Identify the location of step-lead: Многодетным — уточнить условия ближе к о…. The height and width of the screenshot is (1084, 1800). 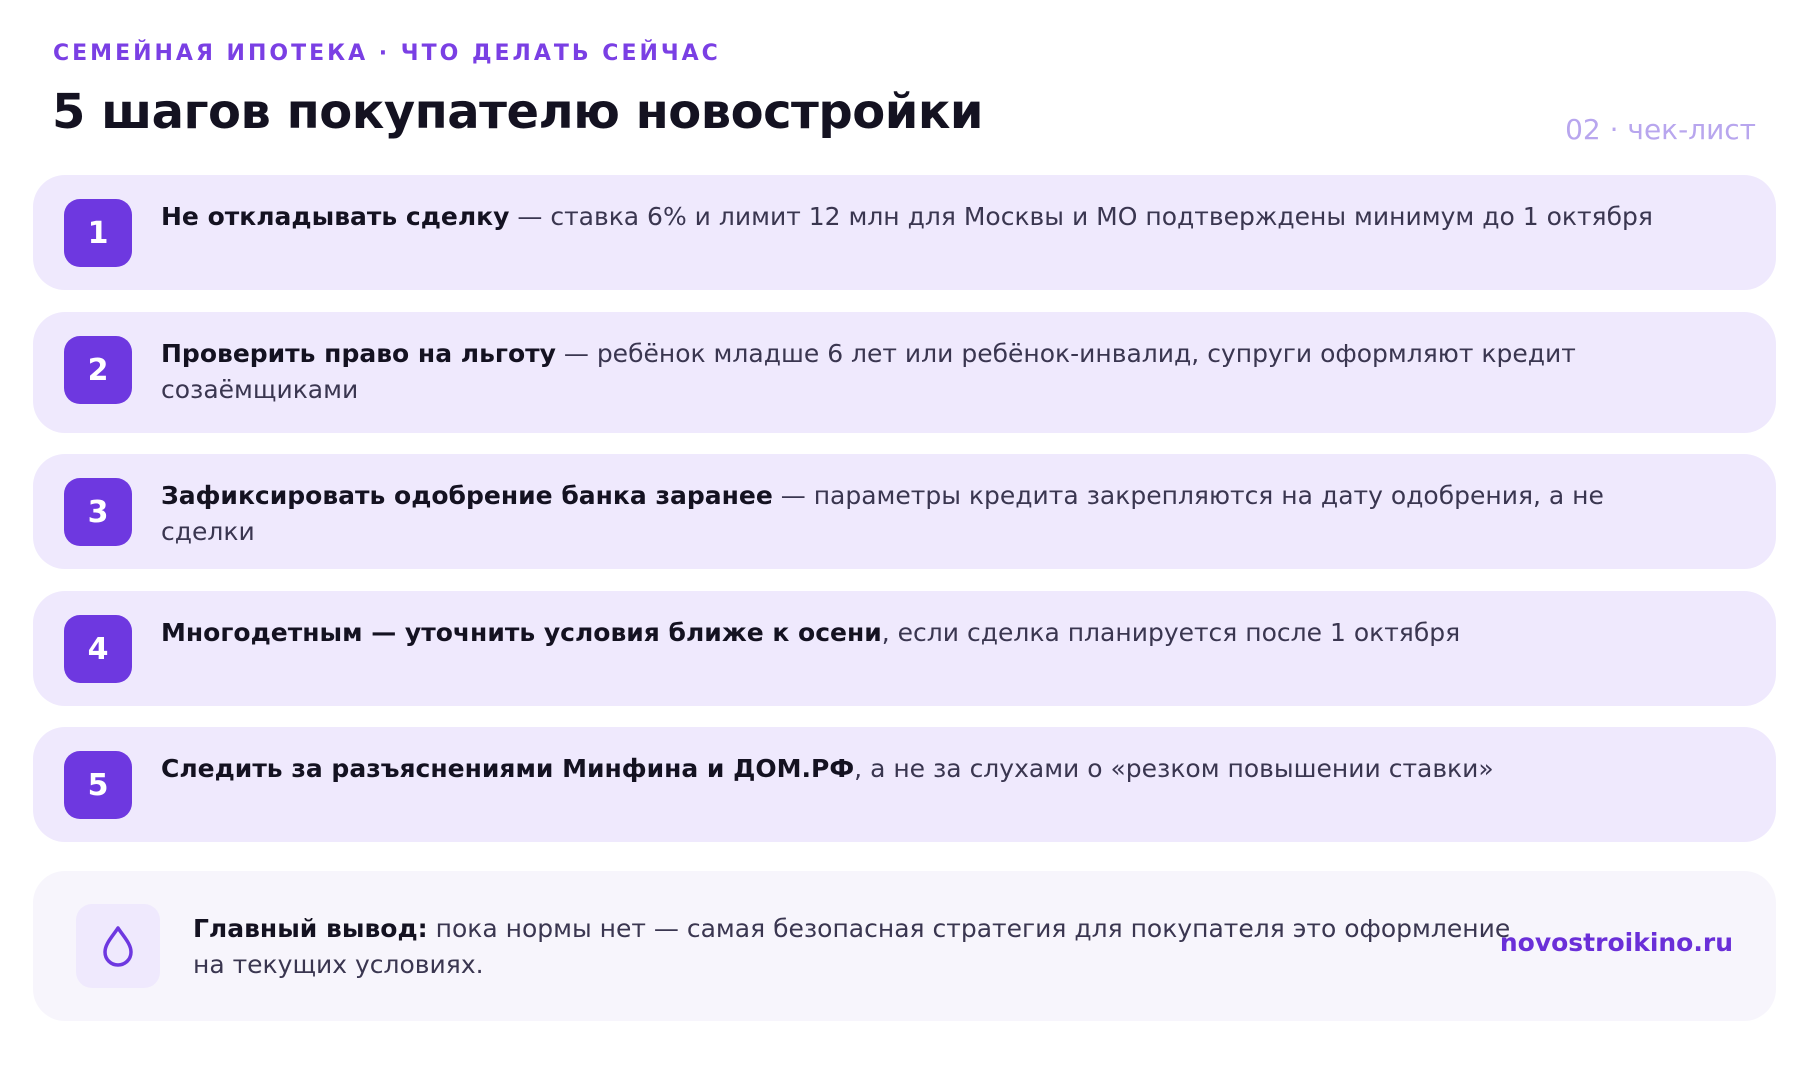
(521, 632).